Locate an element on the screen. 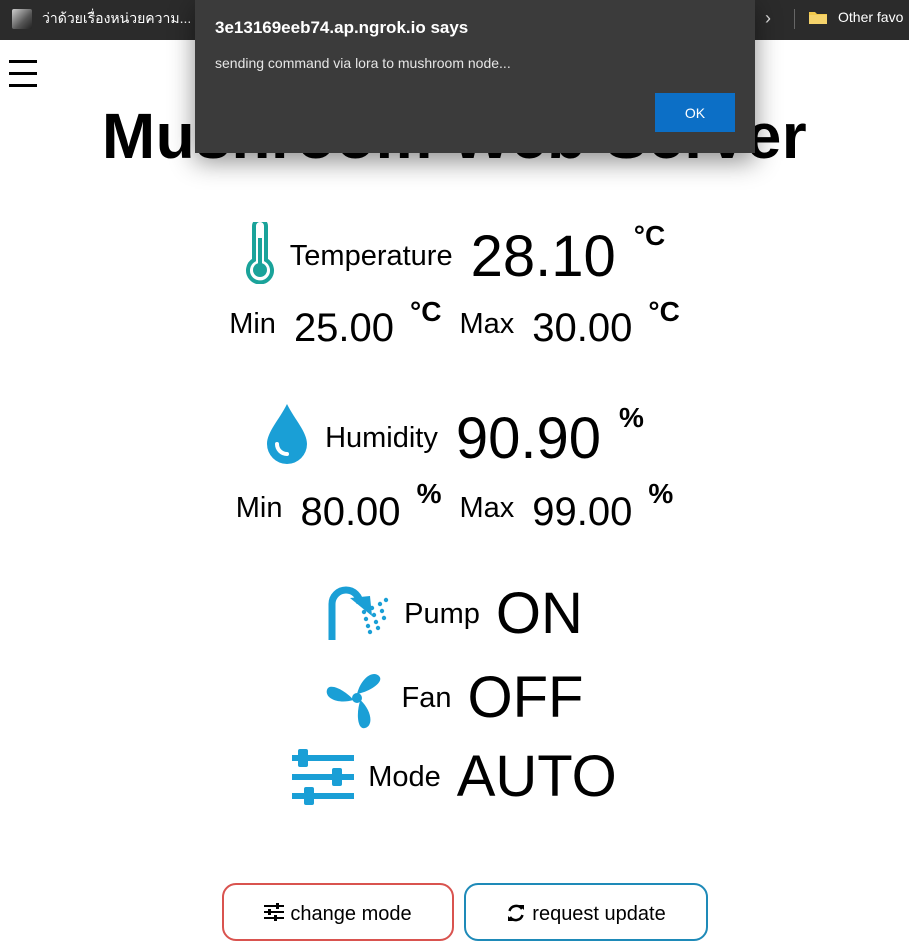 The width and height of the screenshot is (909, 941). humidity-min-max: Min 80.00 % Max 99.00 % is located at coordinates (454, 506).